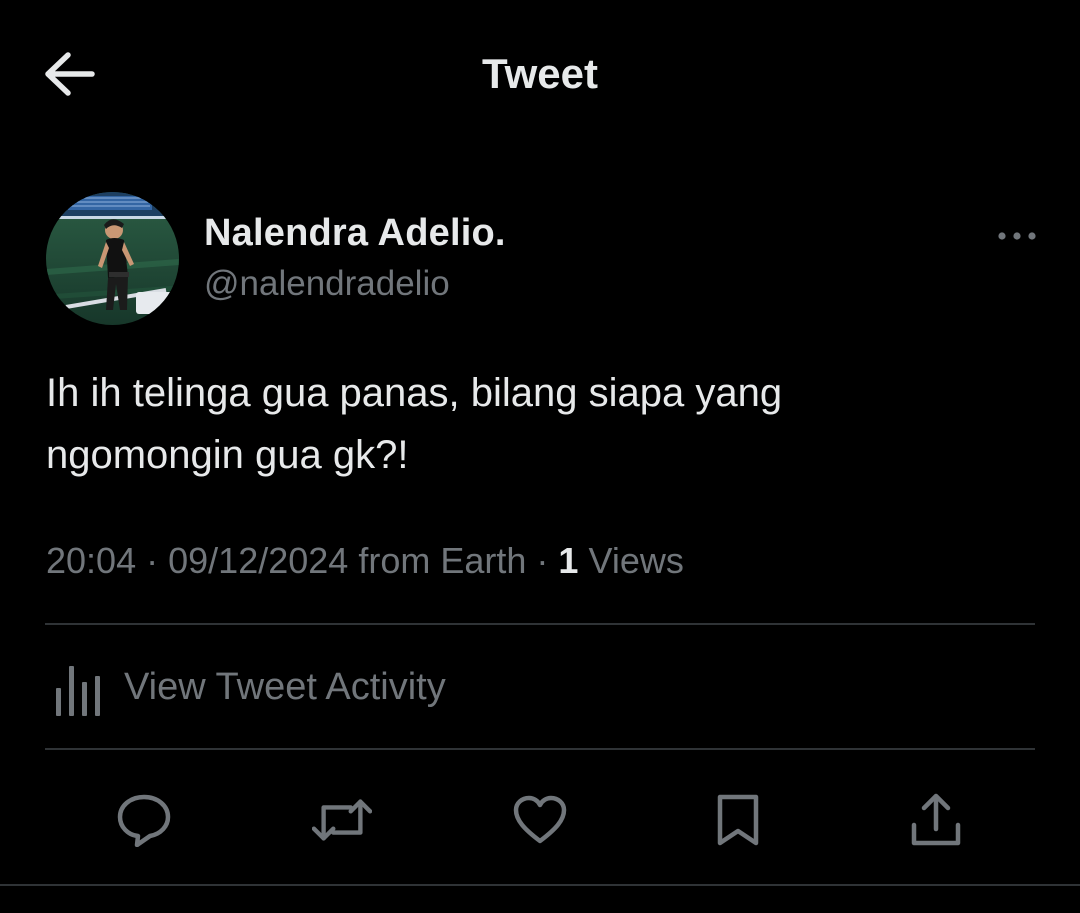 The height and width of the screenshot is (913, 1080). I want to click on views-count: 1, so click(568, 560).